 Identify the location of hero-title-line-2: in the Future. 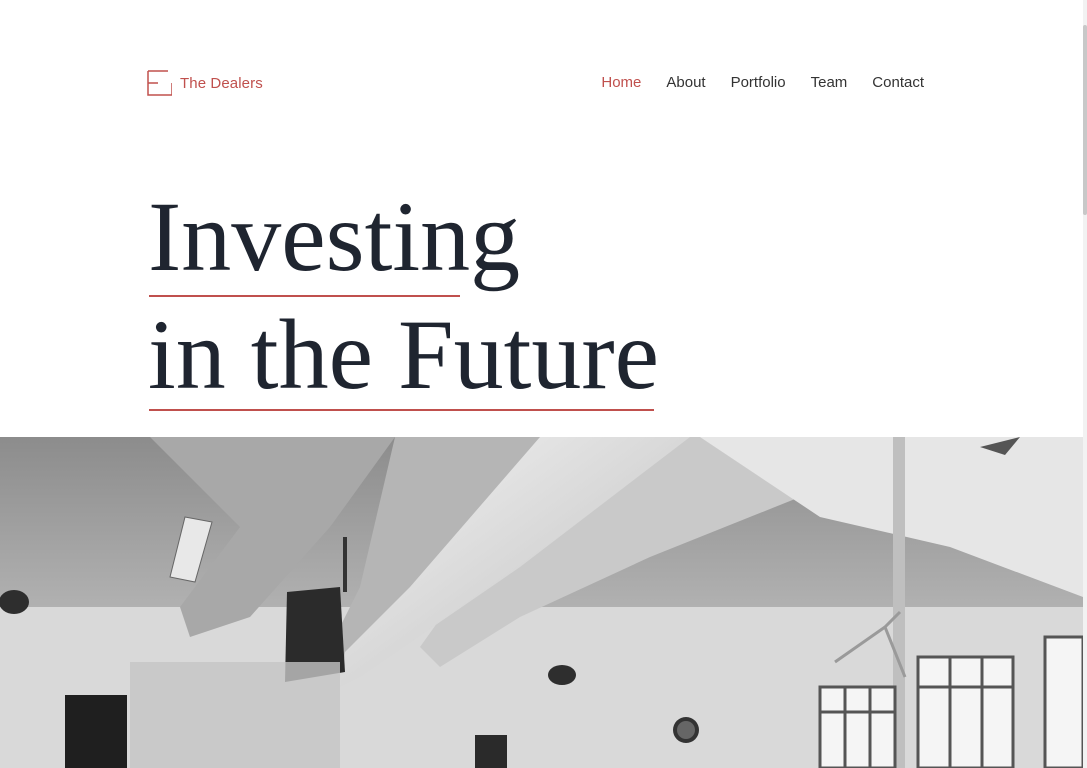
(404, 354).